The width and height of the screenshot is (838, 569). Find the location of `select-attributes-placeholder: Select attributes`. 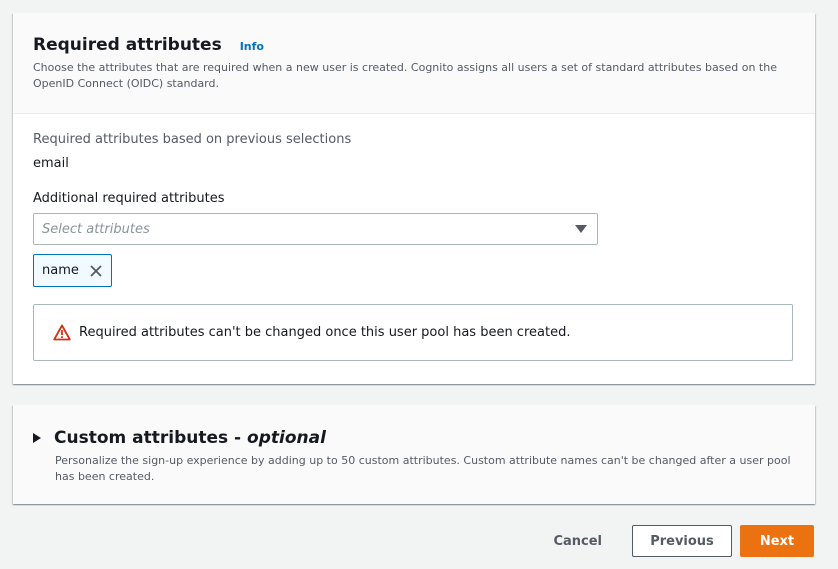

select-attributes-placeholder: Select attributes is located at coordinates (96, 229).